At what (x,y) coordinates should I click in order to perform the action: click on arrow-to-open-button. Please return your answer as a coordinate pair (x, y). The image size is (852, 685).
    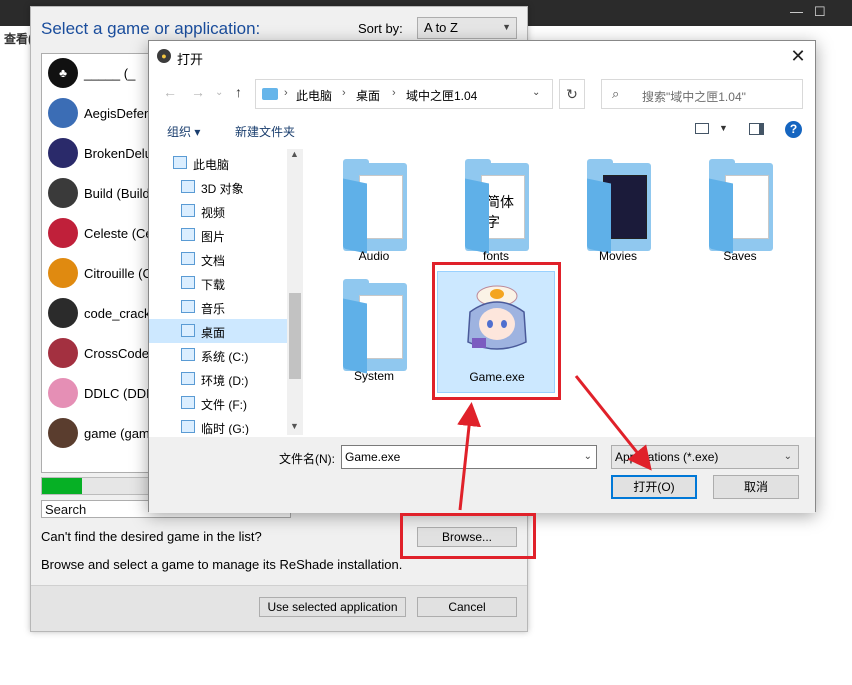
    Looking at the image, I should click on (613, 423).